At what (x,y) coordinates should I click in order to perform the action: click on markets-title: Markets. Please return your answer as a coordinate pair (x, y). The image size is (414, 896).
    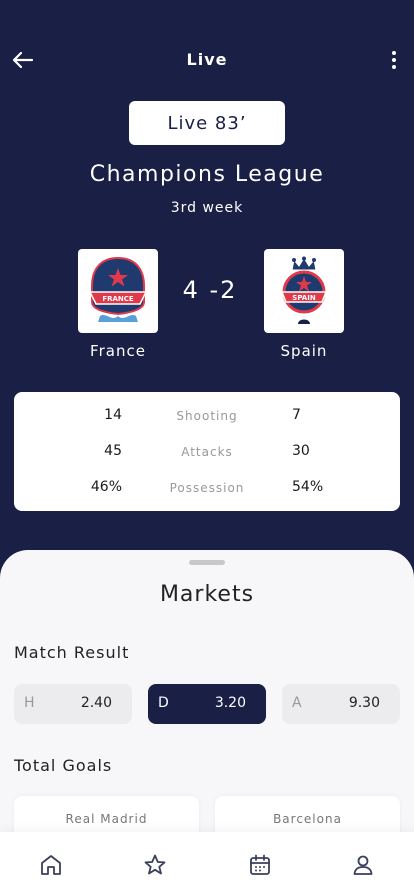
    Looking at the image, I should click on (207, 594).